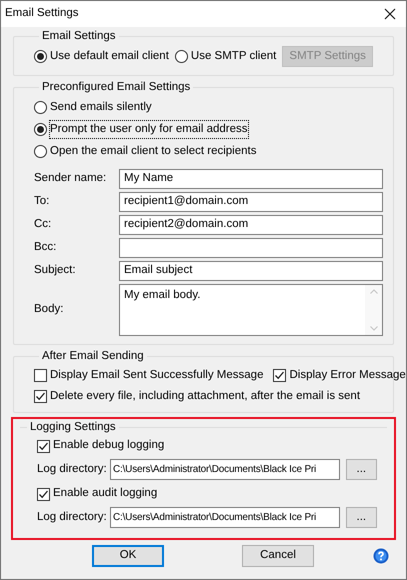 The width and height of the screenshot is (407, 580). Describe the element at coordinates (55, 270) in the screenshot. I see `field-label: Subject:` at that location.